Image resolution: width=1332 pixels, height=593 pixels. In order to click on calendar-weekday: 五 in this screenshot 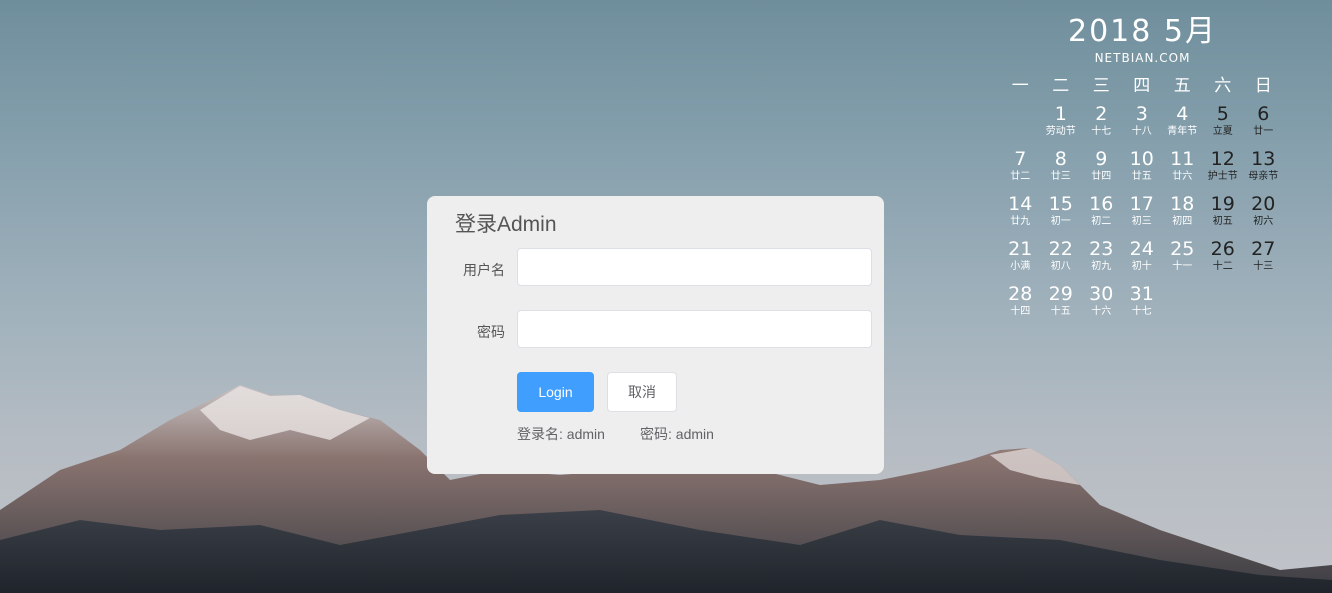, I will do `click(1182, 86)`.